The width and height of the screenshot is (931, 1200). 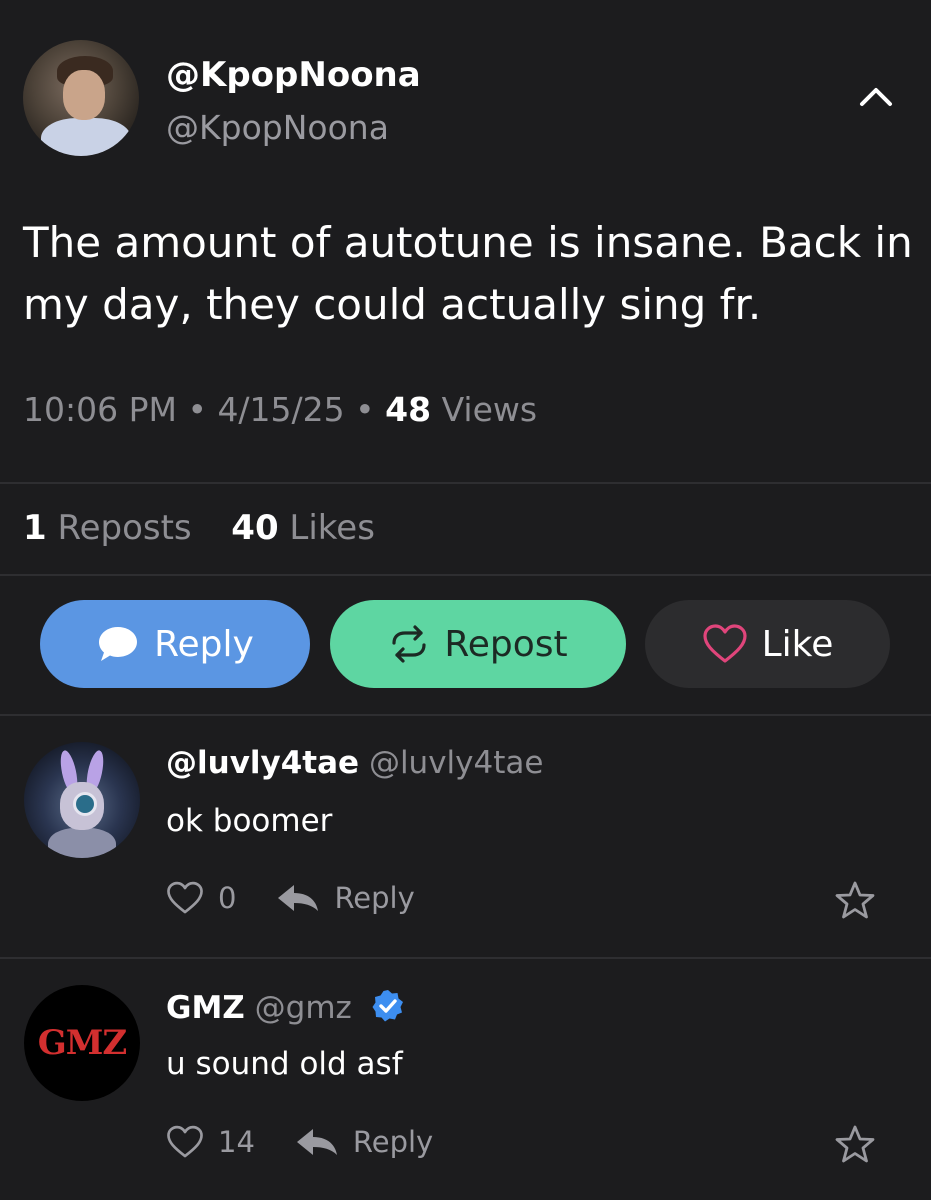 What do you see at coordinates (81, 98) in the screenshot?
I see `author-avatar` at bounding box center [81, 98].